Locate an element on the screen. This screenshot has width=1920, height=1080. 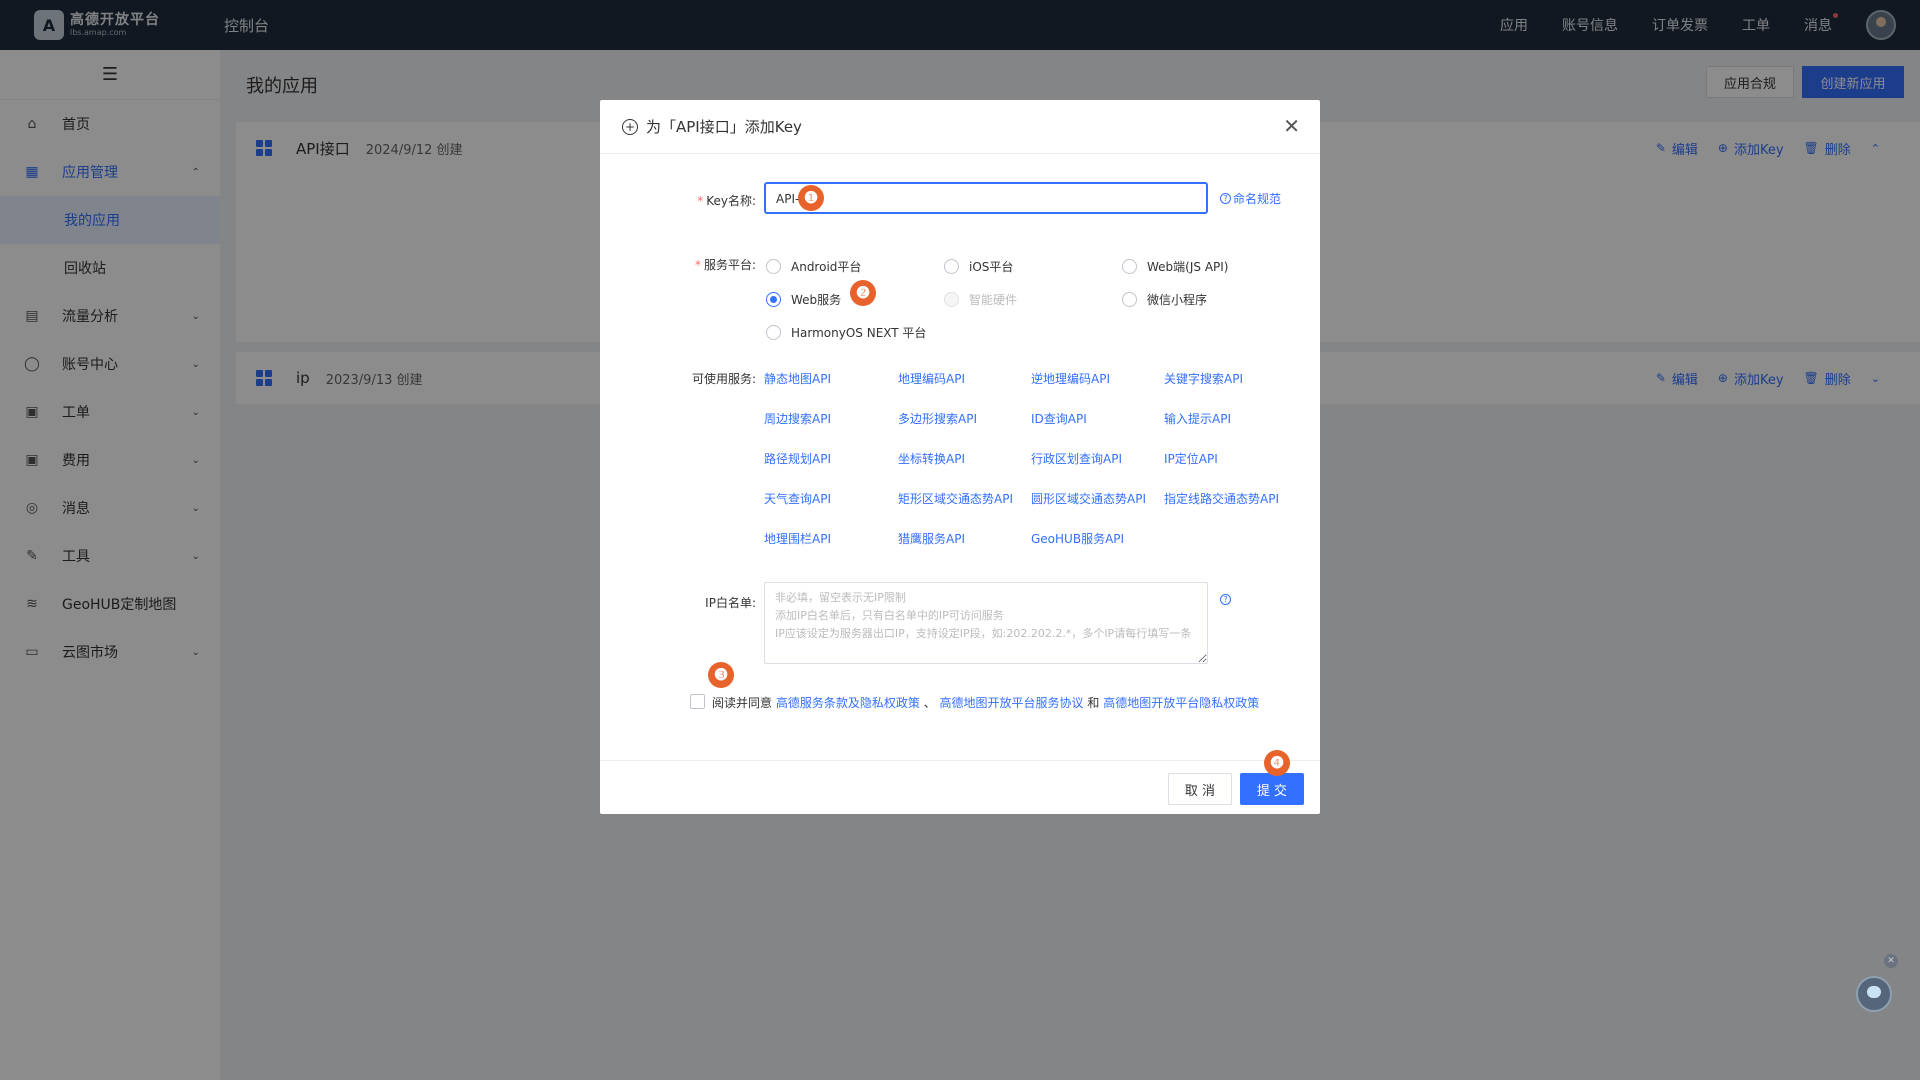
service-link: 圆形区域交通态势API is located at coordinates (1088, 498).